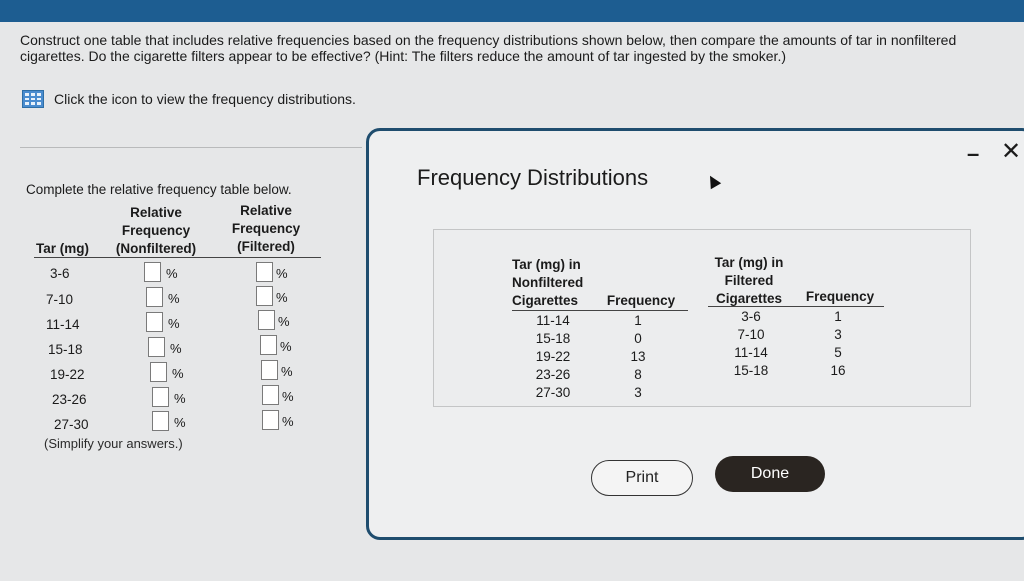 This screenshot has height=581, width=1024. Describe the element at coordinates (266, 210) in the screenshot. I see `header-filtered-line1: Relative` at that location.